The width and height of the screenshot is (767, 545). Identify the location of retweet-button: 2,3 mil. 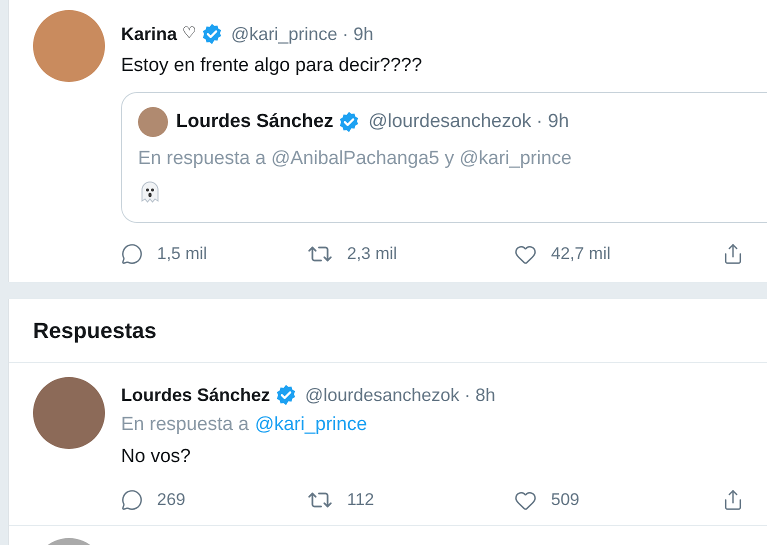
(352, 254).